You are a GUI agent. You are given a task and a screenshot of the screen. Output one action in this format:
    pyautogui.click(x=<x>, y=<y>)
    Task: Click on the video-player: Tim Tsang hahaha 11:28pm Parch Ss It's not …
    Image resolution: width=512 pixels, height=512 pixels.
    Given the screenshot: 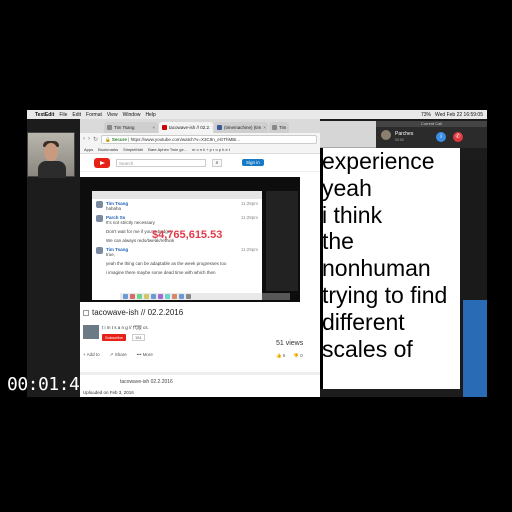 What is the action you would take?
    pyautogui.click(x=190, y=239)
    